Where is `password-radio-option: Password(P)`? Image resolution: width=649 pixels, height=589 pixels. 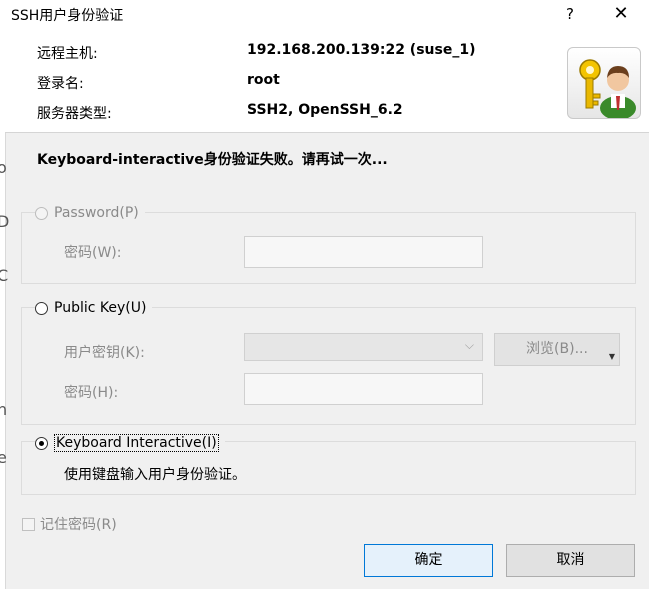
password-radio-option: Password(P) is located at coordinates (90, 213).